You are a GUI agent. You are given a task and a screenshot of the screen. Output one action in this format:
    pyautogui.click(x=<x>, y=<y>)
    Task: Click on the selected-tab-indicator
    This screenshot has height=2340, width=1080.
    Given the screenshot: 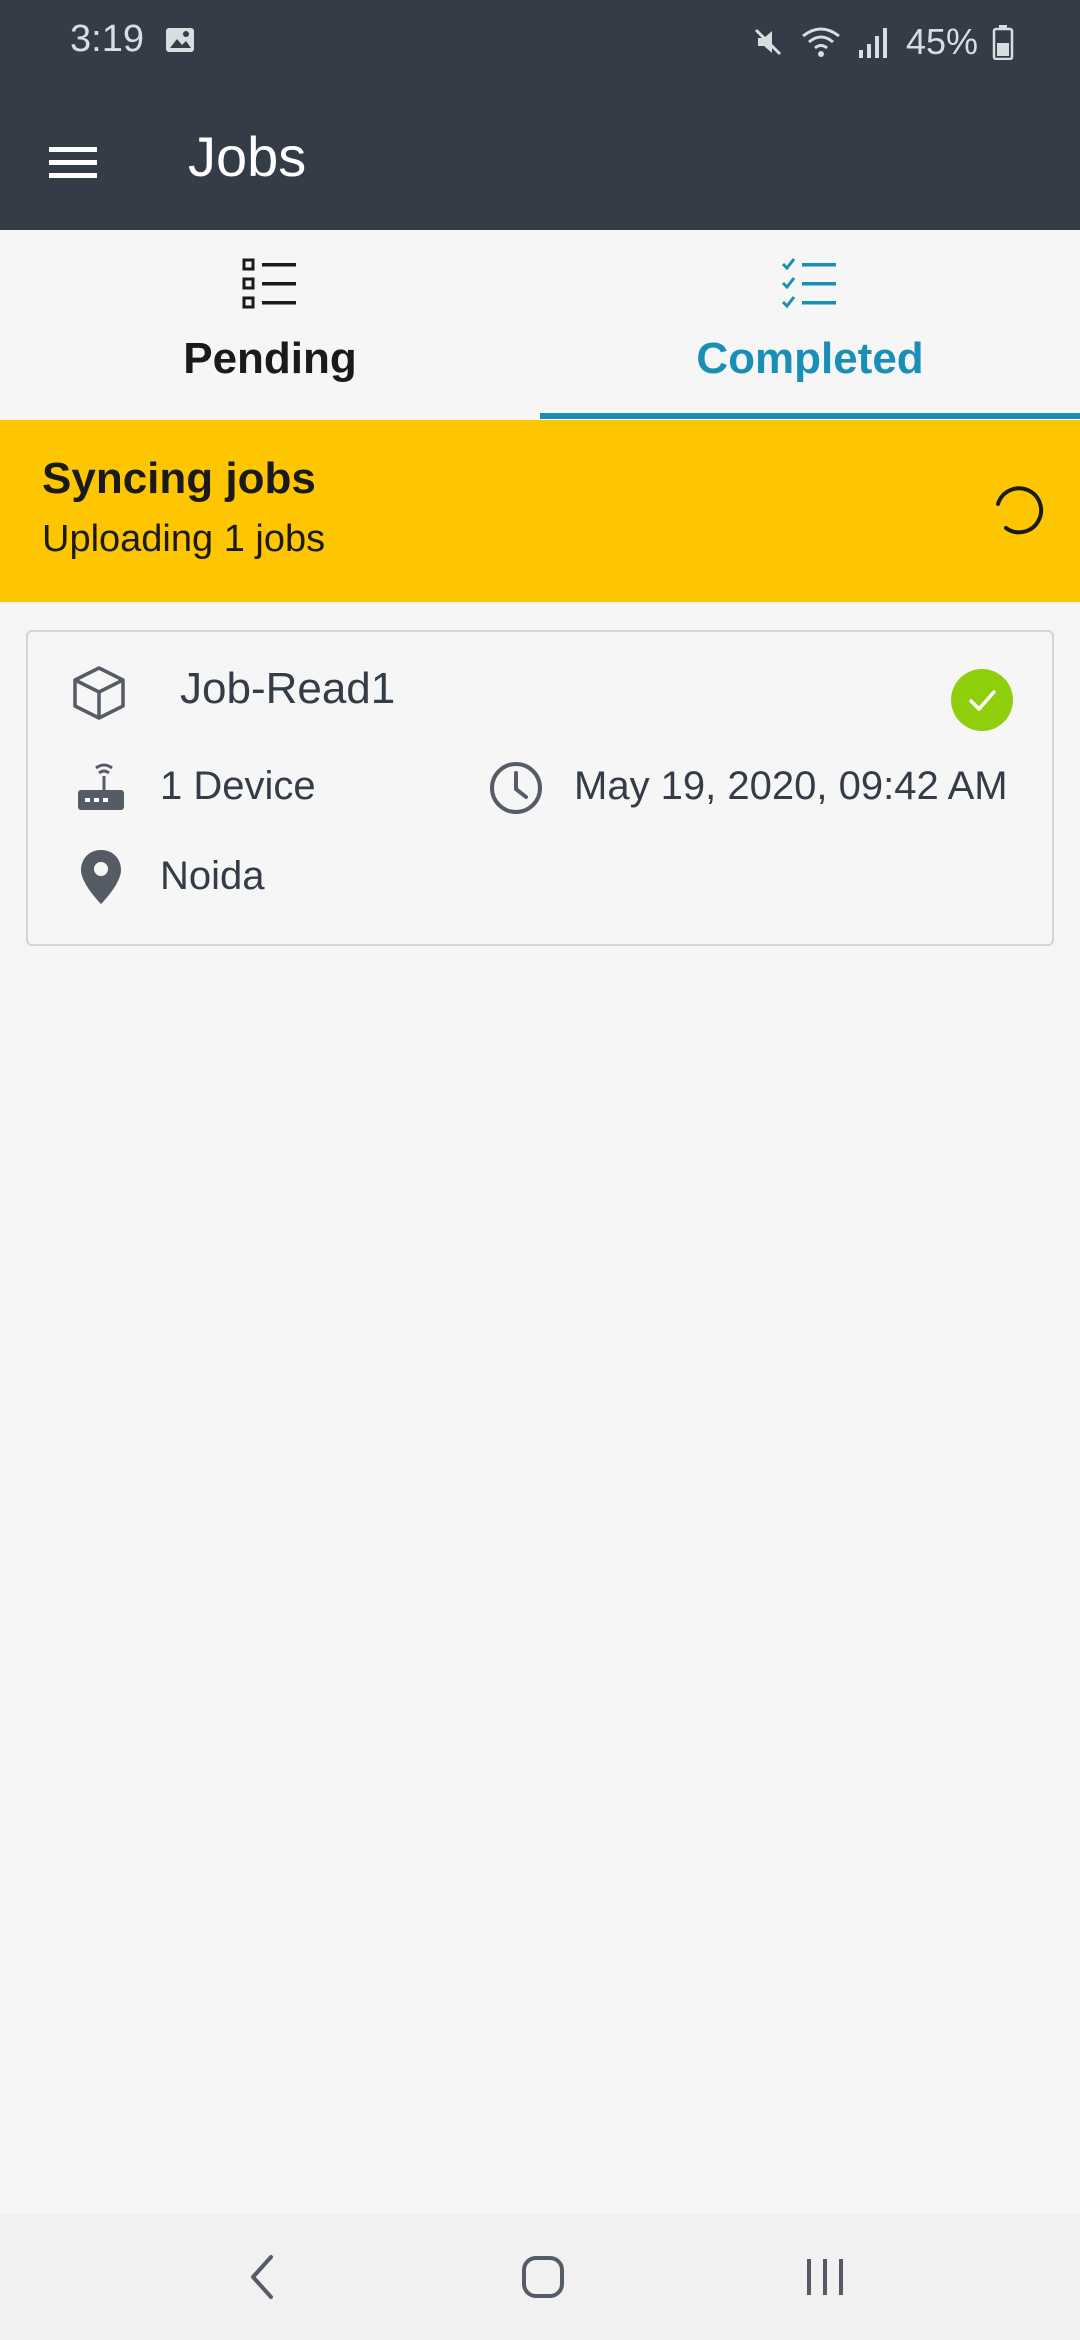 What is the action you would take?
    pyautogui.click(x=810, y=416)
    